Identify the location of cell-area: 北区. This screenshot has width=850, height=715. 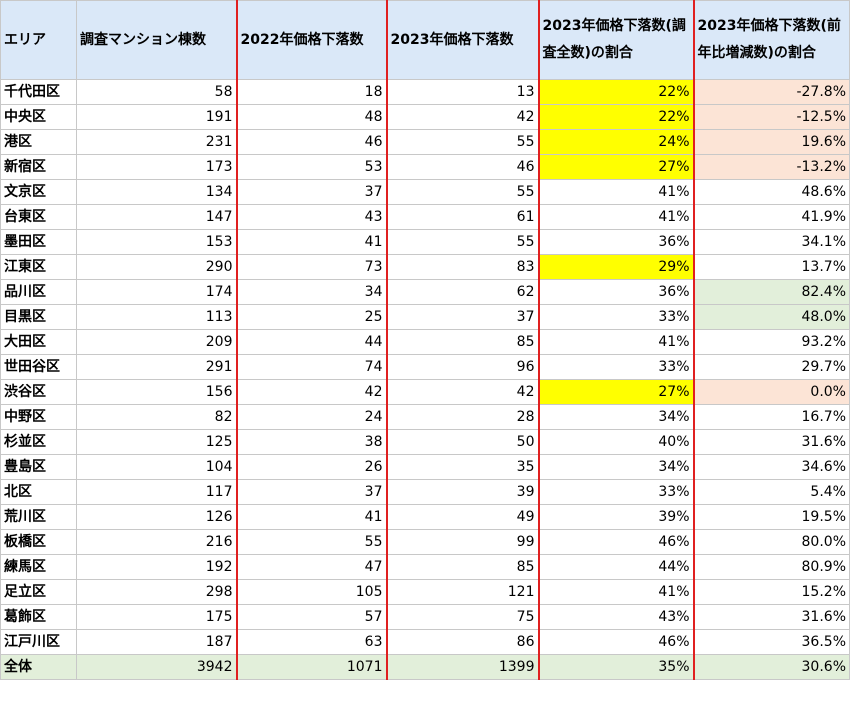
(38, 492).